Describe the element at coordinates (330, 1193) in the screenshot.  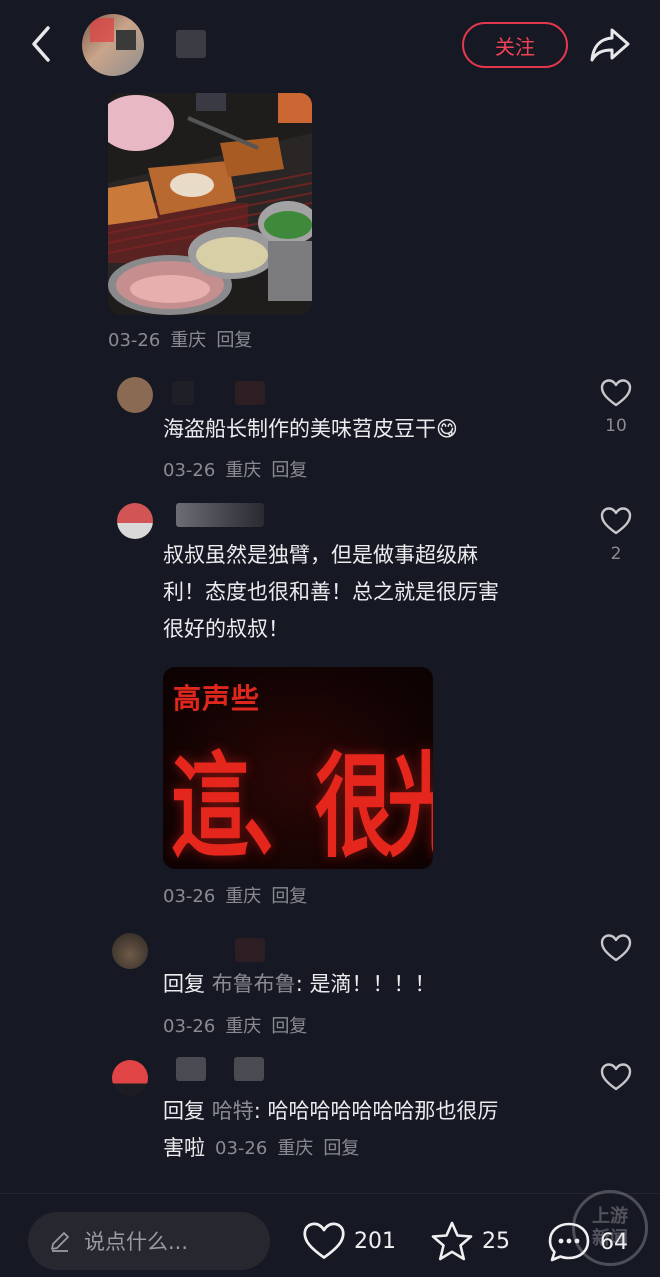
I see `bottom-divider` at that location.